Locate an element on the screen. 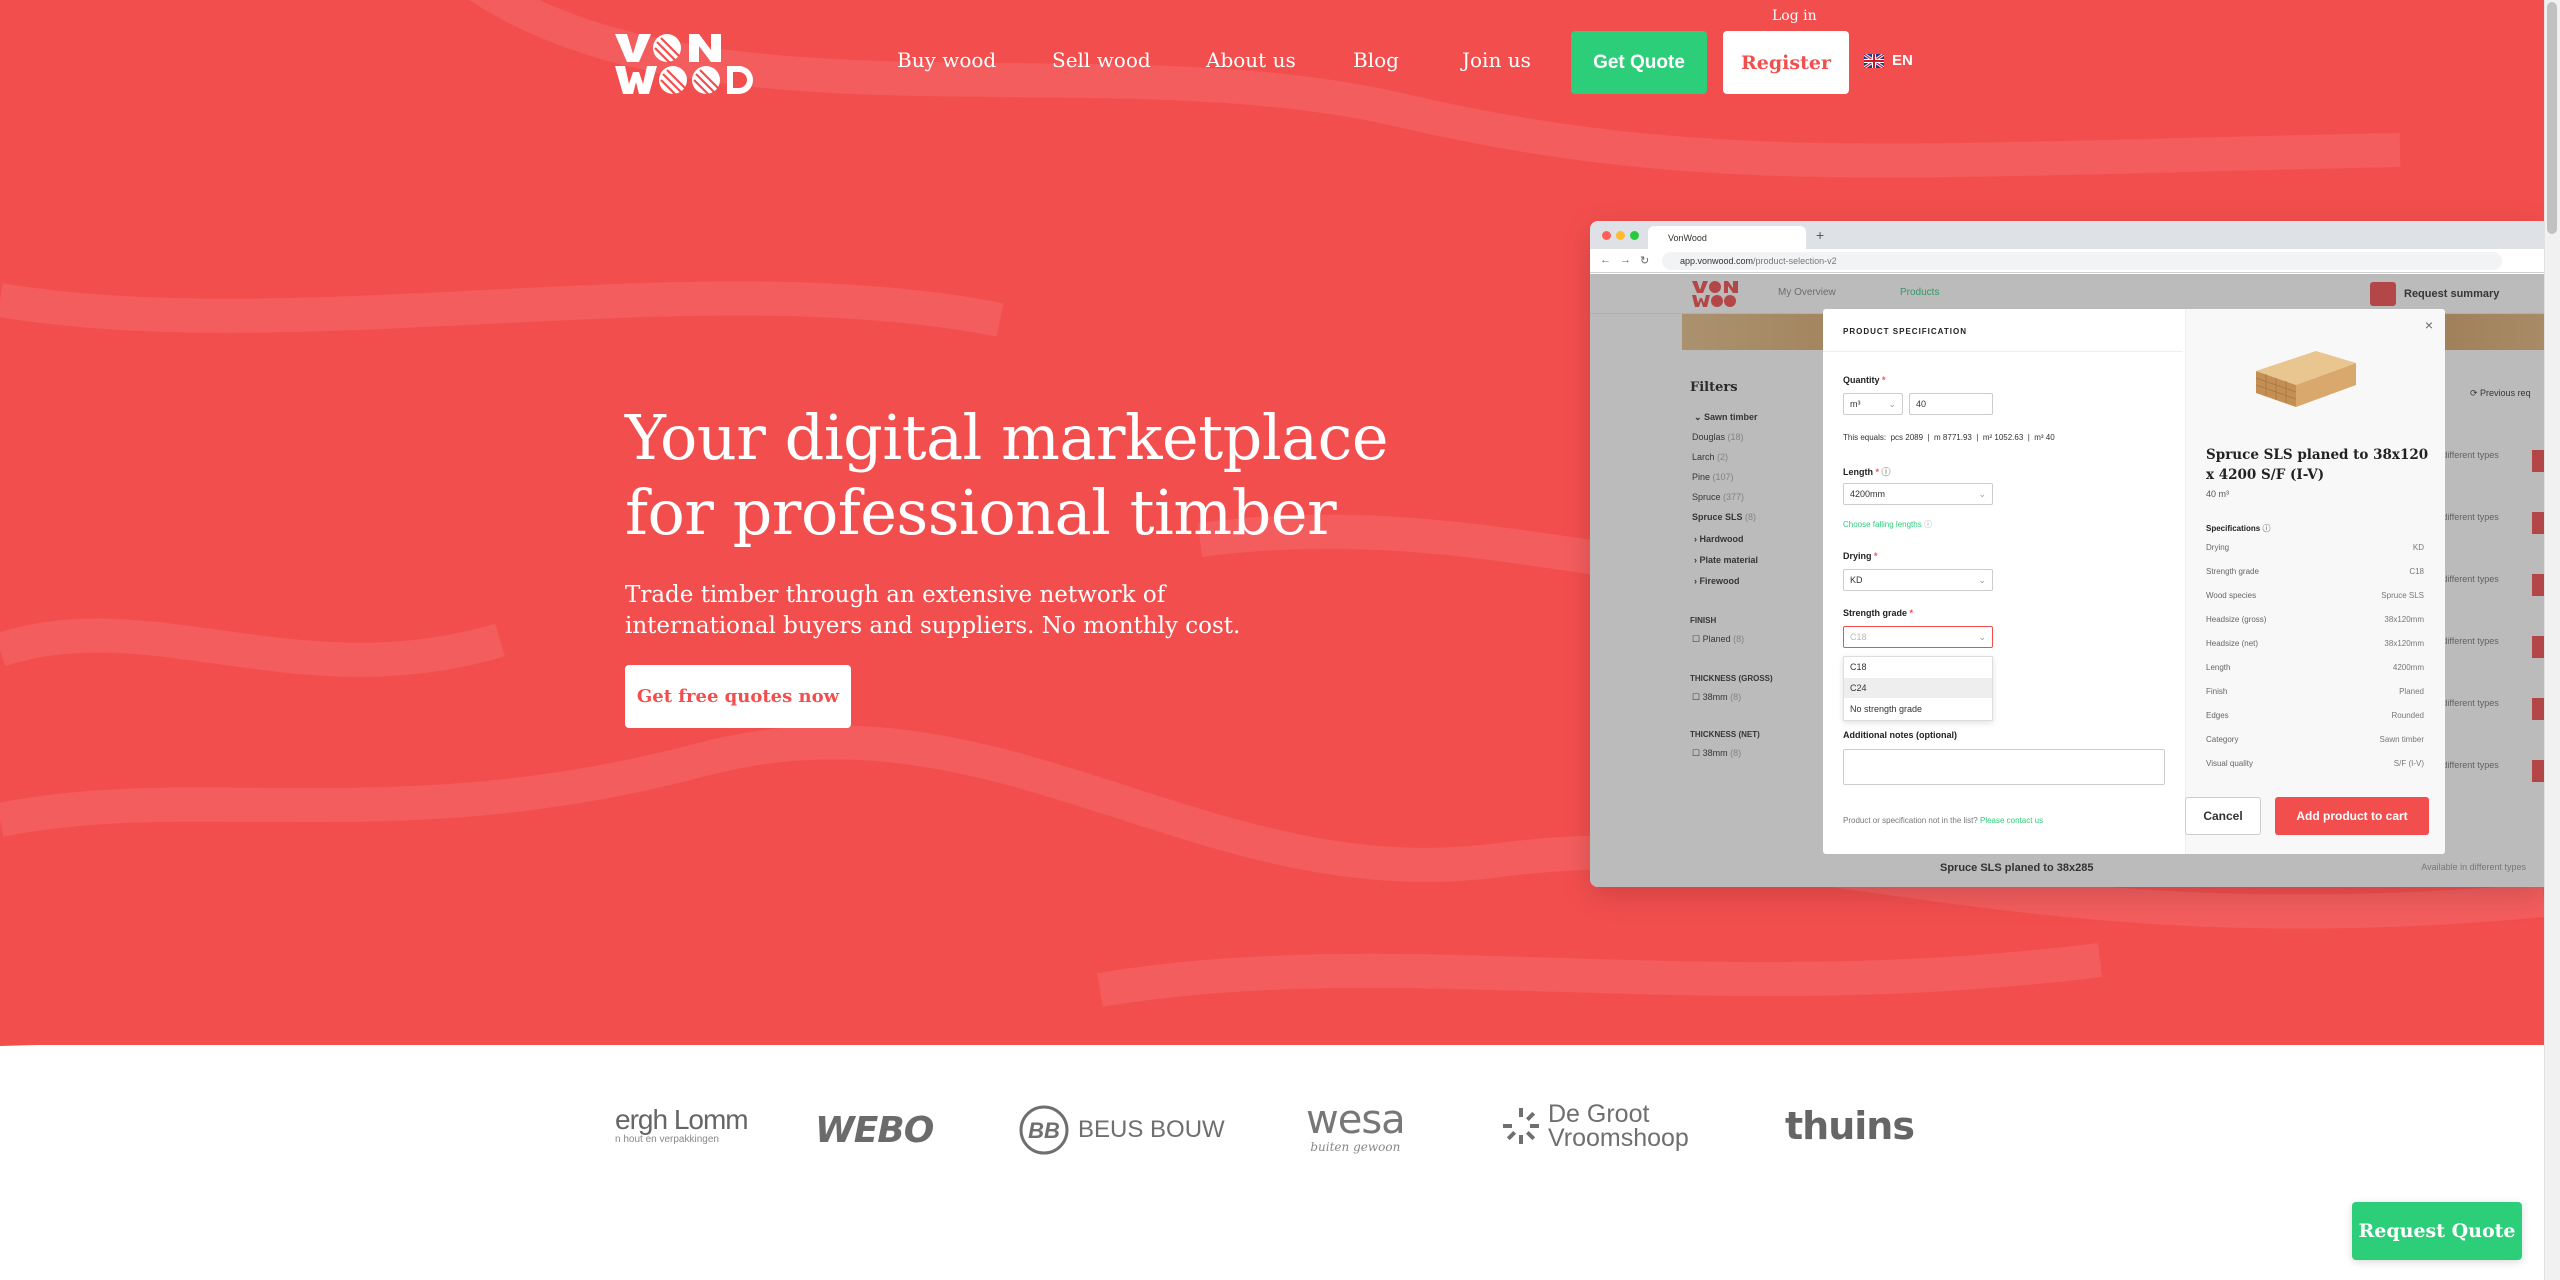  forward-arrow-icon: → is located at coordinates (1625, 260).